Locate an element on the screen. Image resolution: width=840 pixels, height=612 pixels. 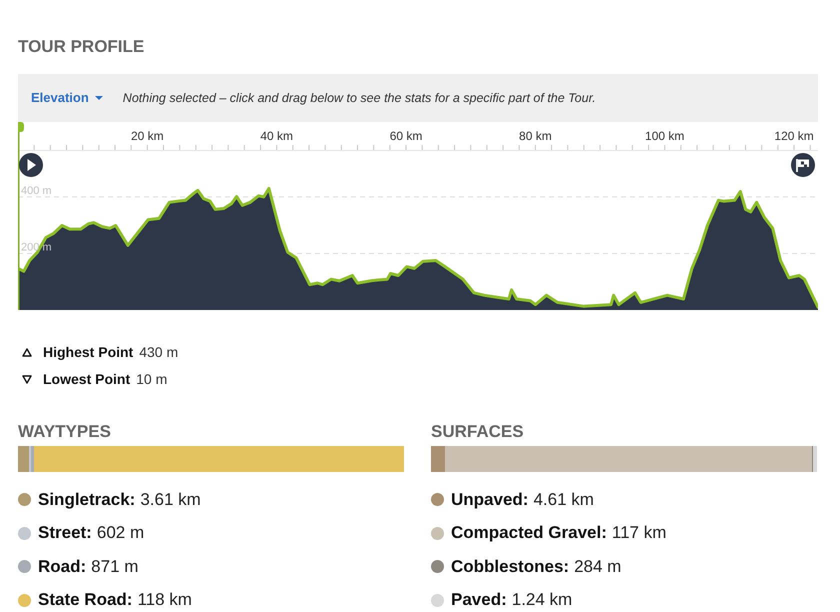
legend-label: Compacted Gravel: is located at coordinates (529, 533).